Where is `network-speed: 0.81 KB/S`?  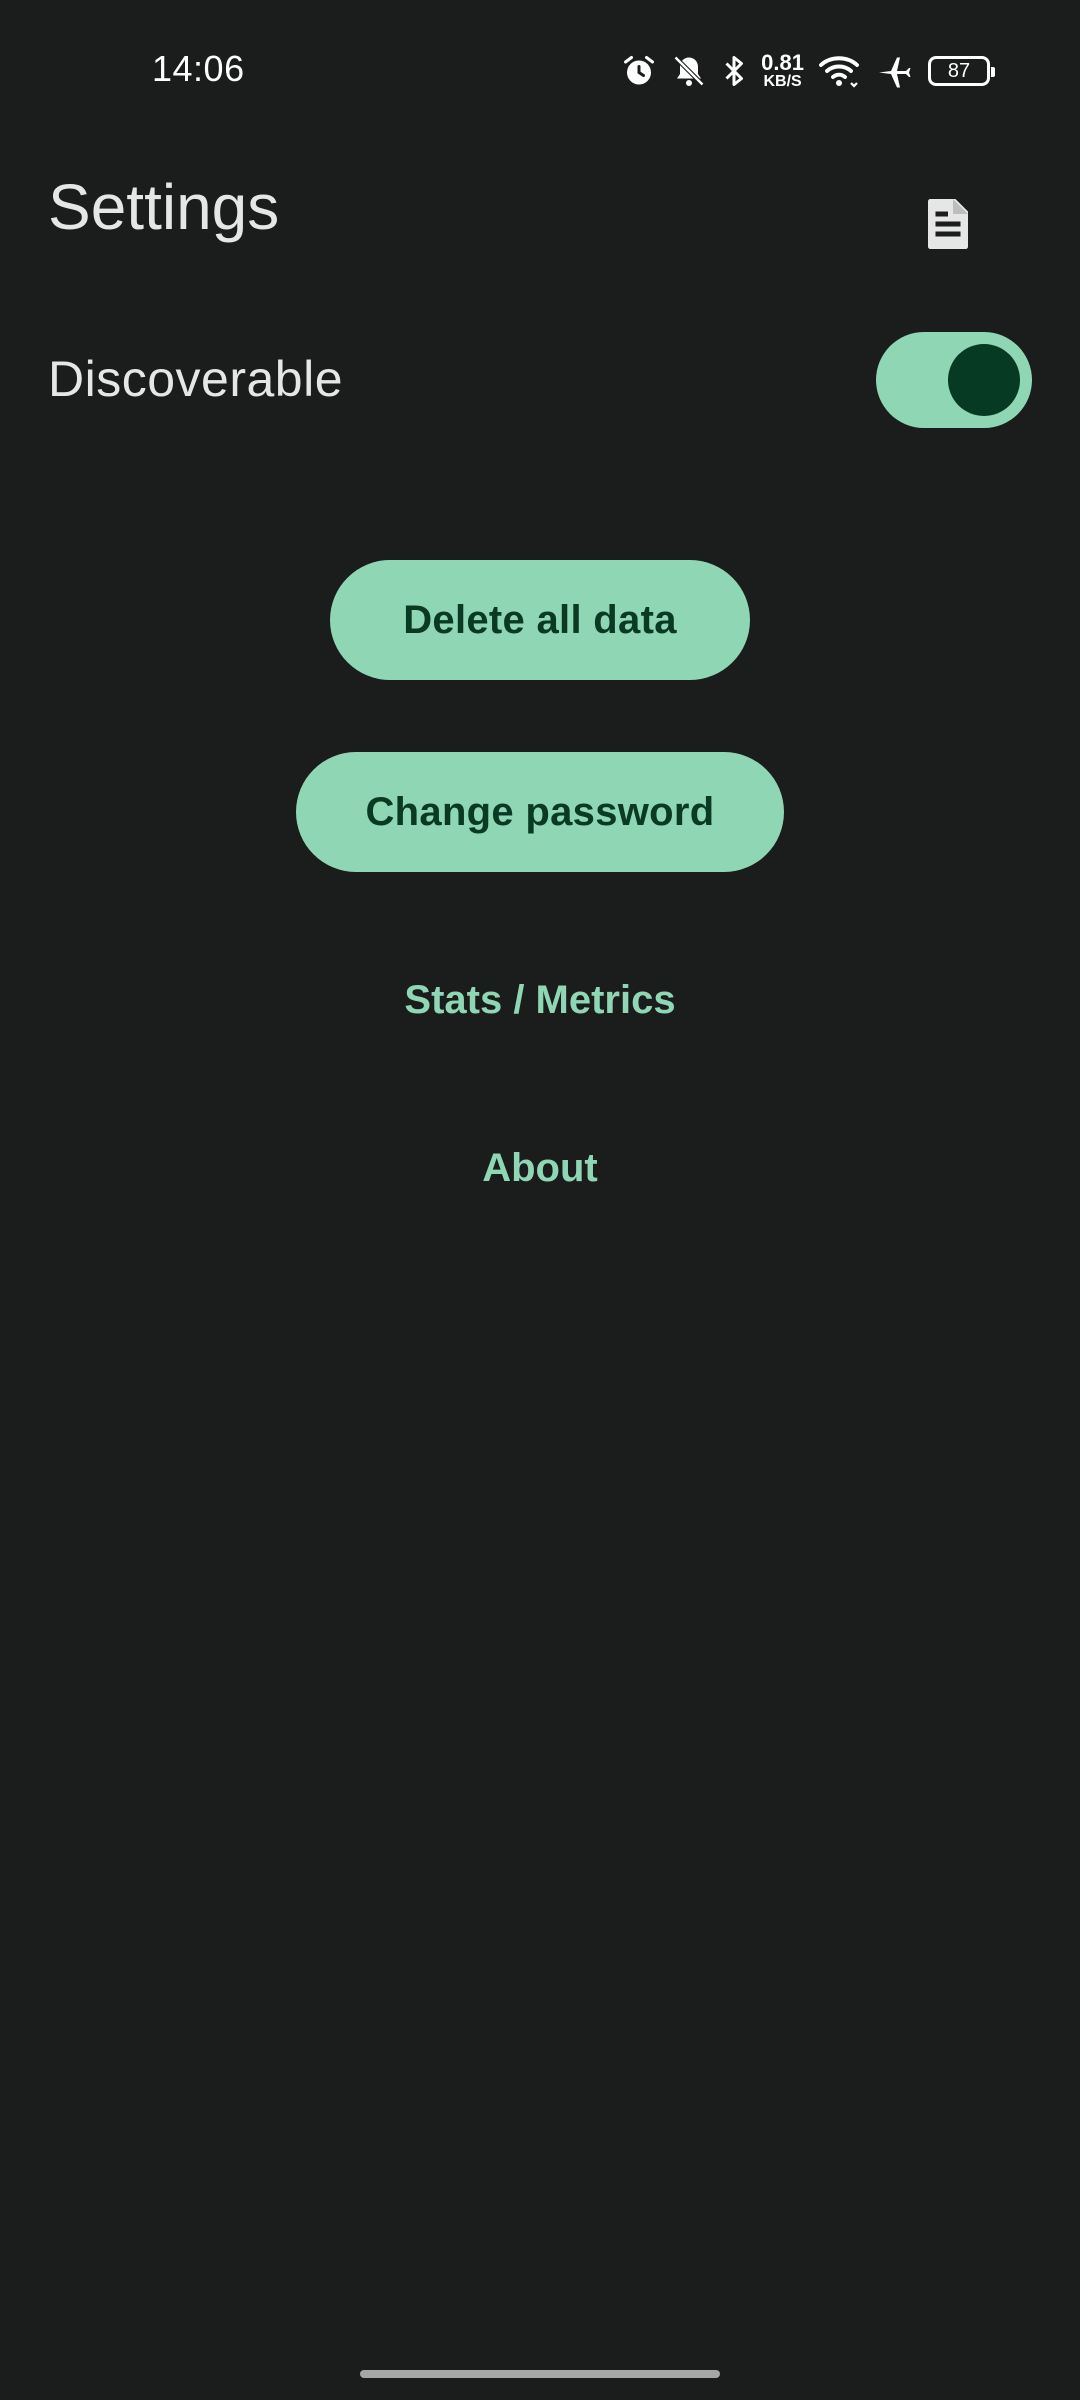
network-speed: 0.81 KB/S is located at coordinates (782, 71).